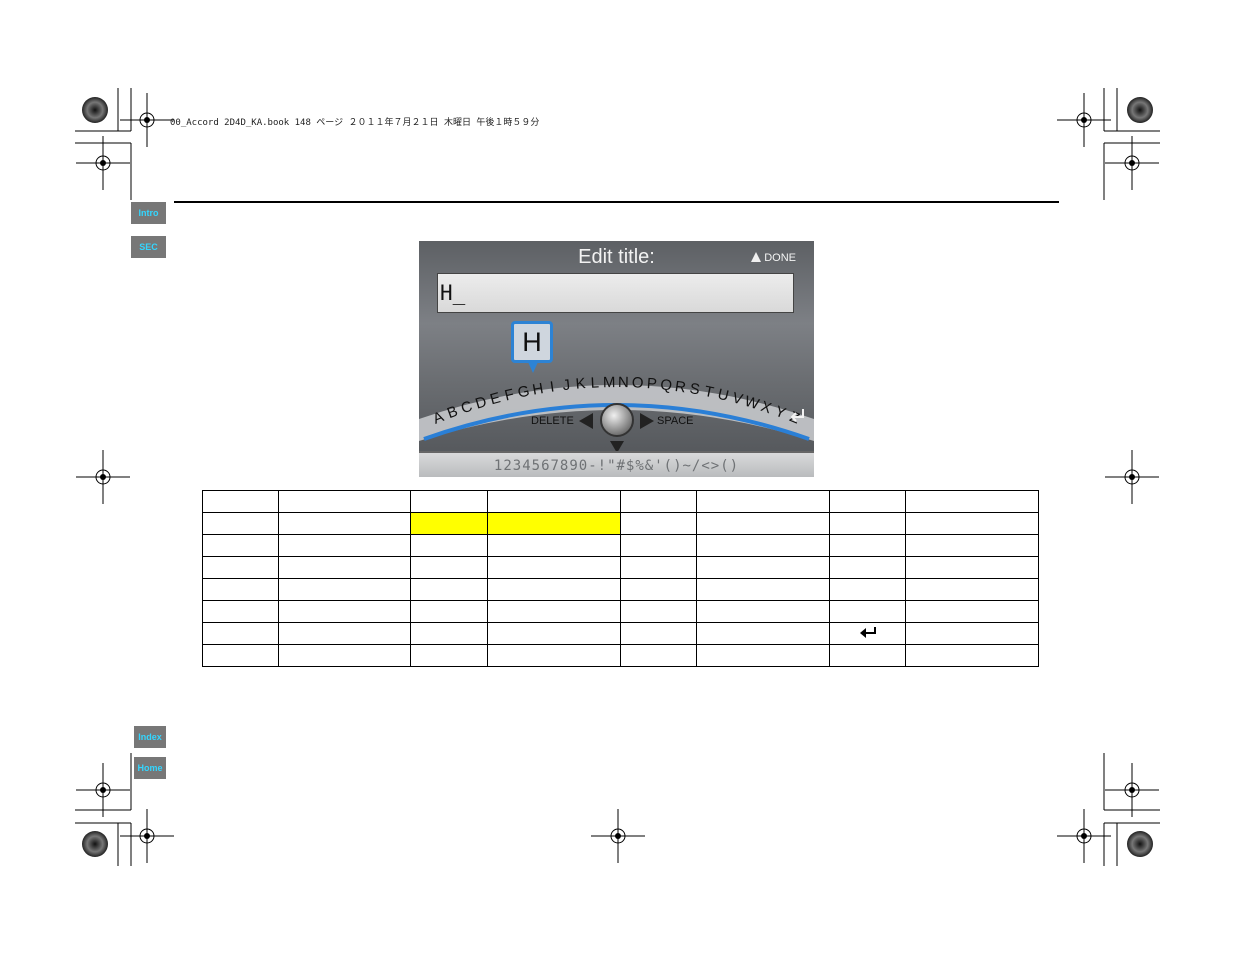  I want to click on alphabet-letter-l: L, so click(594, 382).